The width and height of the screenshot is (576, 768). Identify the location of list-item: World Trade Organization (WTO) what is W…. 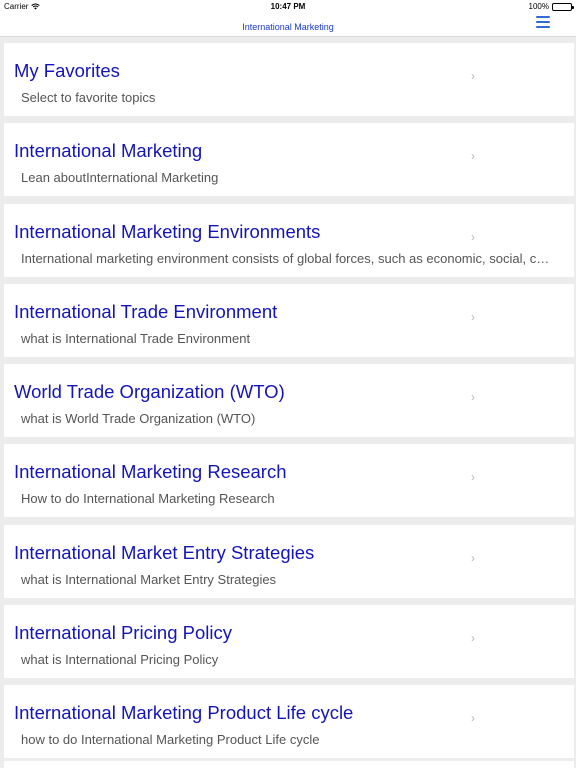
(289, 401).